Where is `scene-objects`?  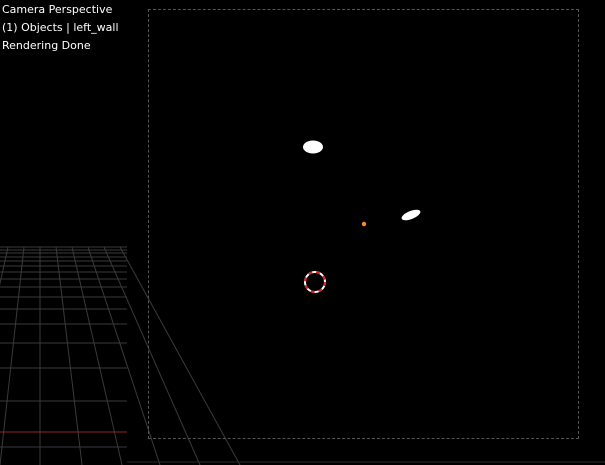 scene-objects is located at coordinates (362, 216).